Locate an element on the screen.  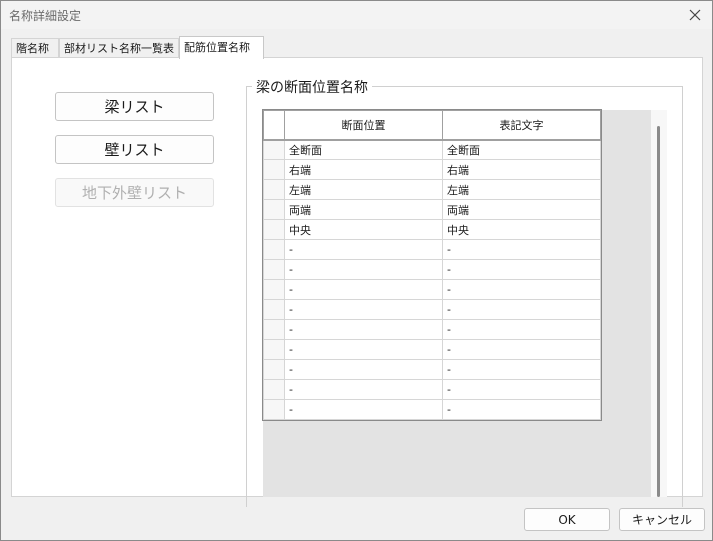
scrollbar-thumb is located at coordinates (658, 311).